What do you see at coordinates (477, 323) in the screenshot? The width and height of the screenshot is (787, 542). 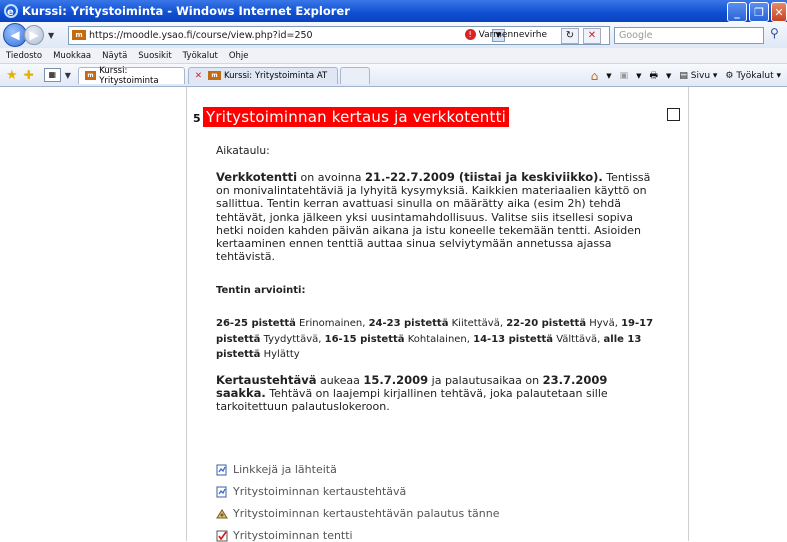 I see `grade-label: Kiitettävä,` at bounding box center [477, 323].